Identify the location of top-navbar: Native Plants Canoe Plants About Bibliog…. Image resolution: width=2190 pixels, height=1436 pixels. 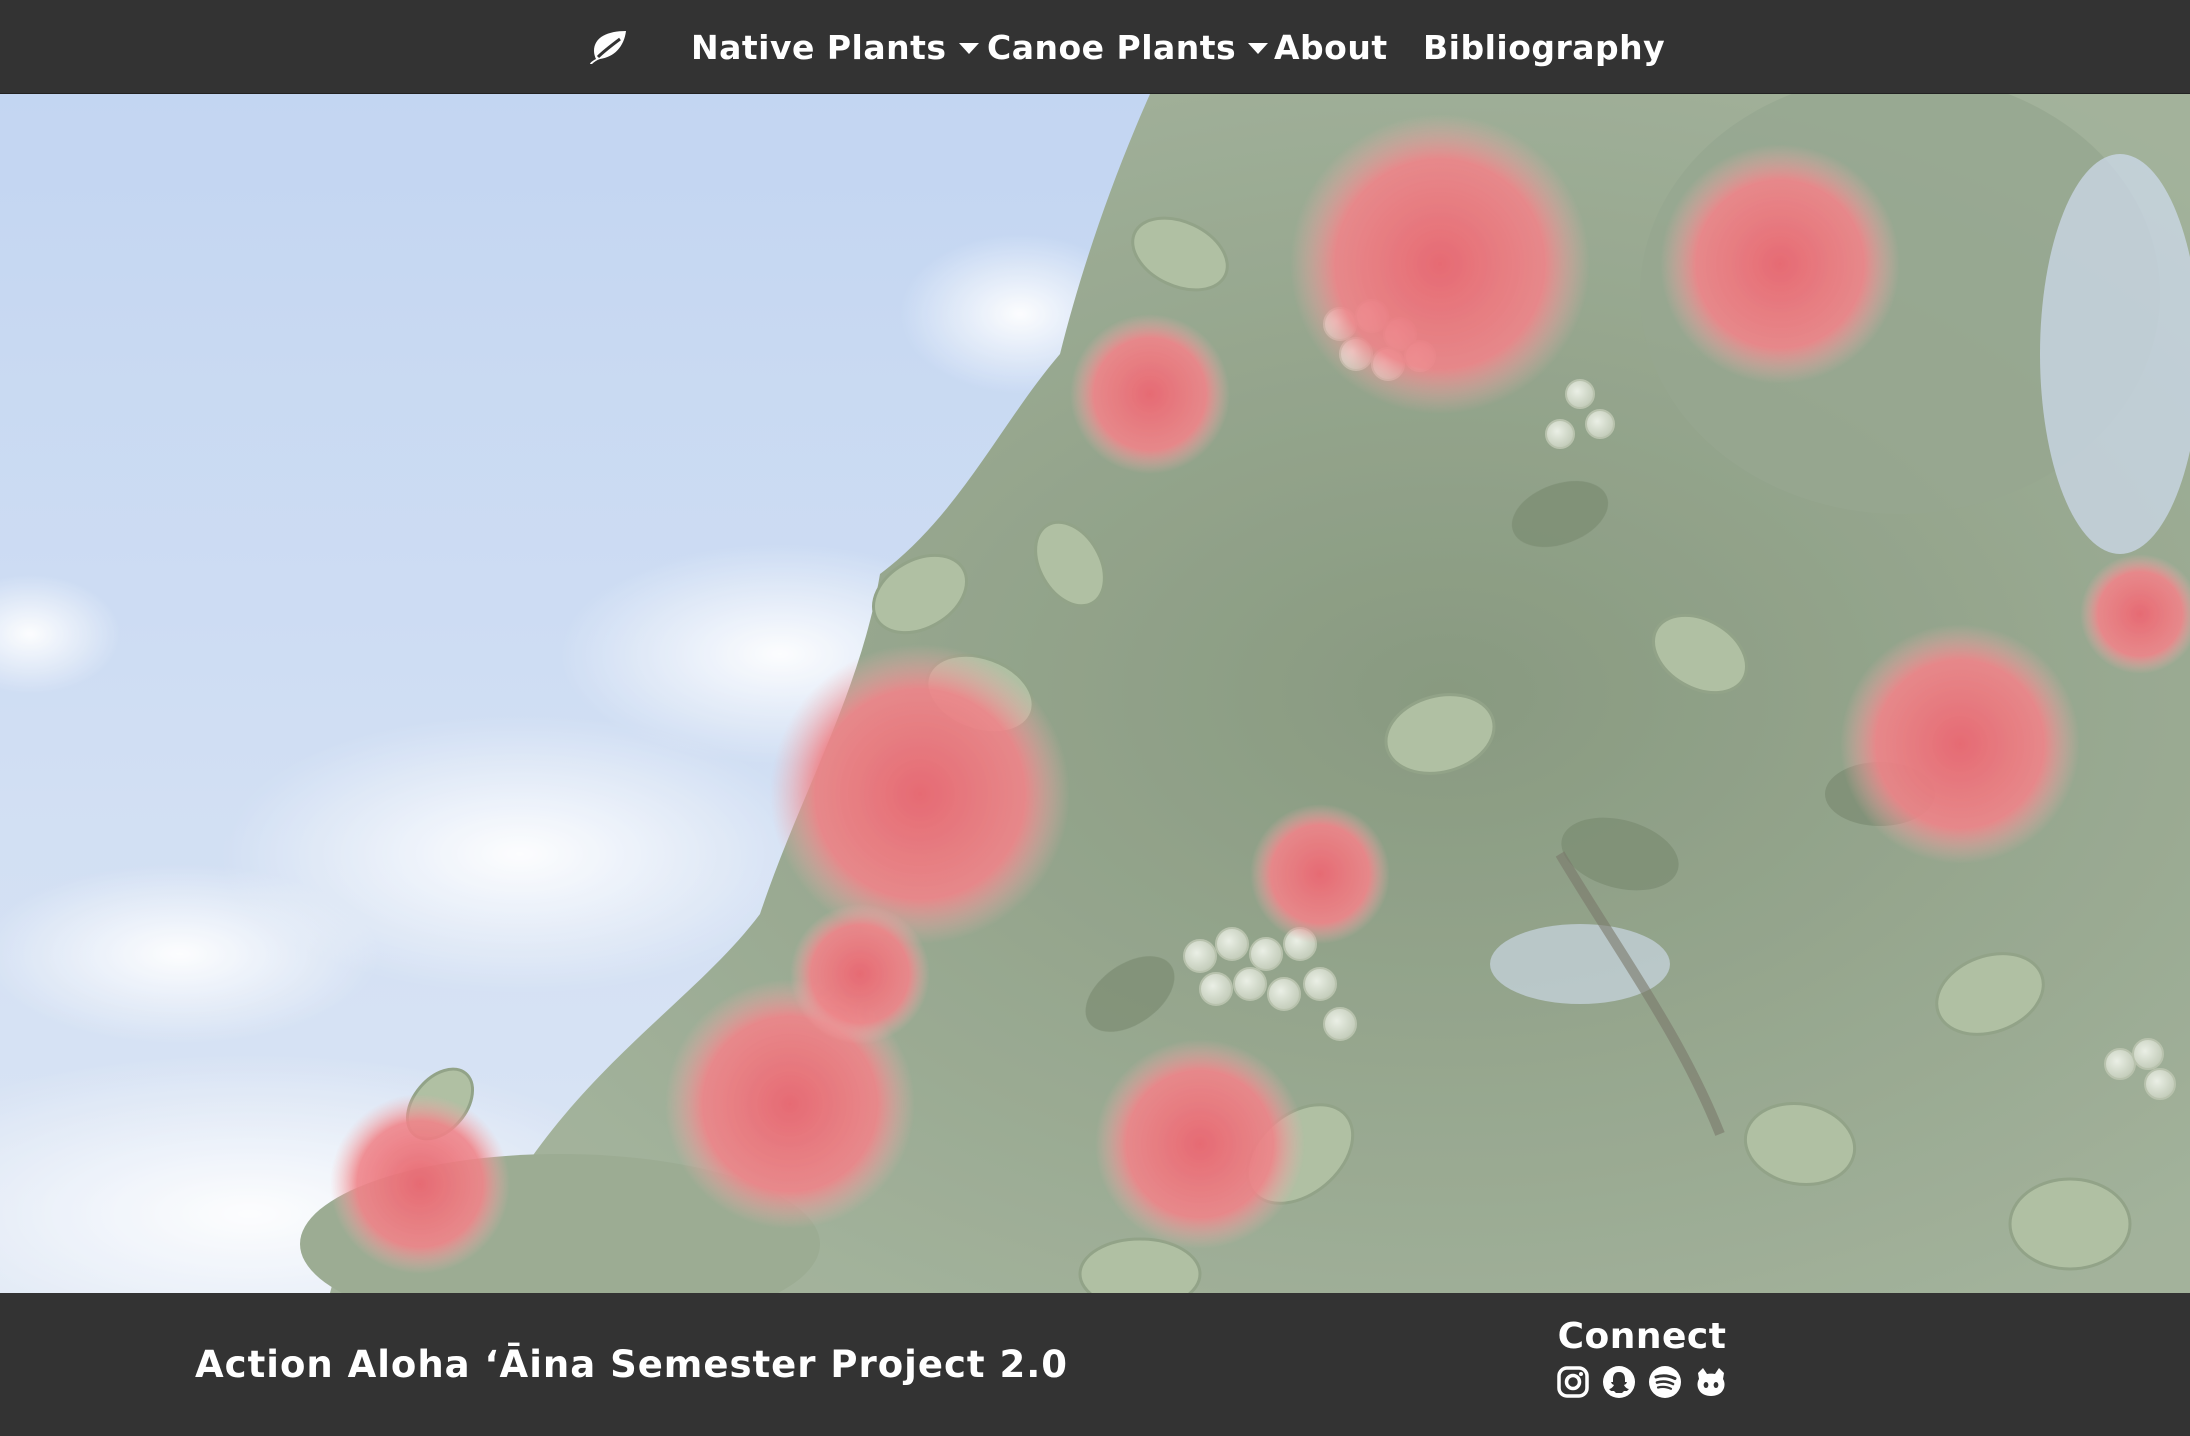
(1095, 47).